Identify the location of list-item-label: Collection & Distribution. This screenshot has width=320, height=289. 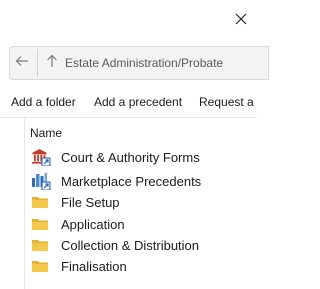
(130, 245).